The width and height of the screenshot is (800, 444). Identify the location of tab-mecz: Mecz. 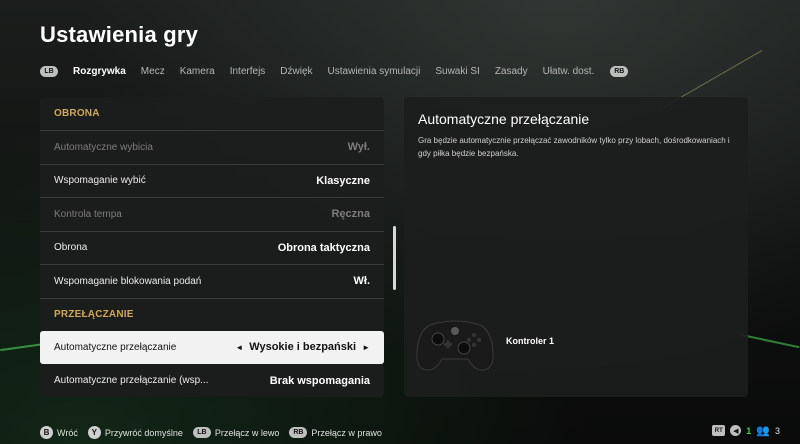
(153, 71).